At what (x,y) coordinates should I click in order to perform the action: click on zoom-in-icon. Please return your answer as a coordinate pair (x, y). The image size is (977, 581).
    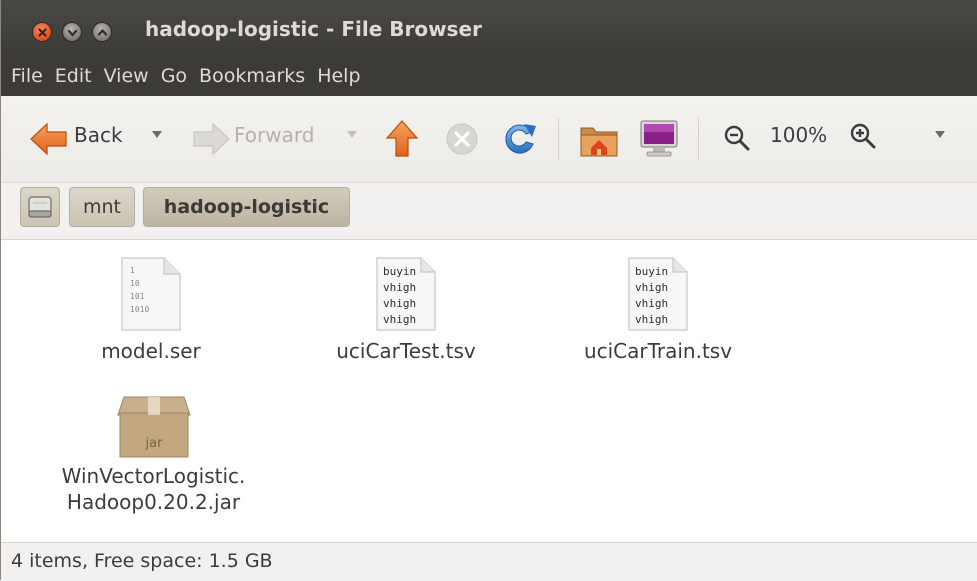
    Looking at the image, I should click on (864, 137).